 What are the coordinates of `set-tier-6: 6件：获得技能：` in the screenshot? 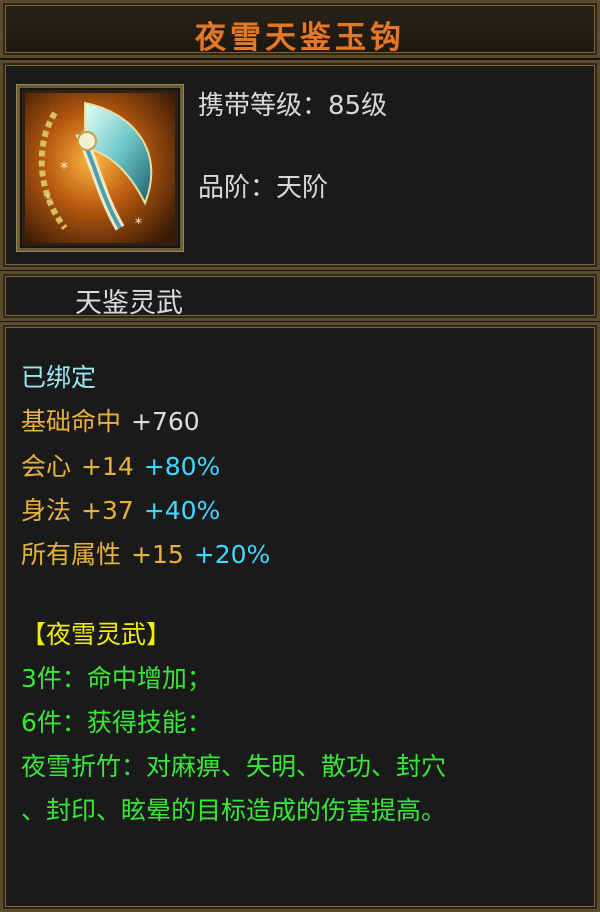 It's located at (116, 722).